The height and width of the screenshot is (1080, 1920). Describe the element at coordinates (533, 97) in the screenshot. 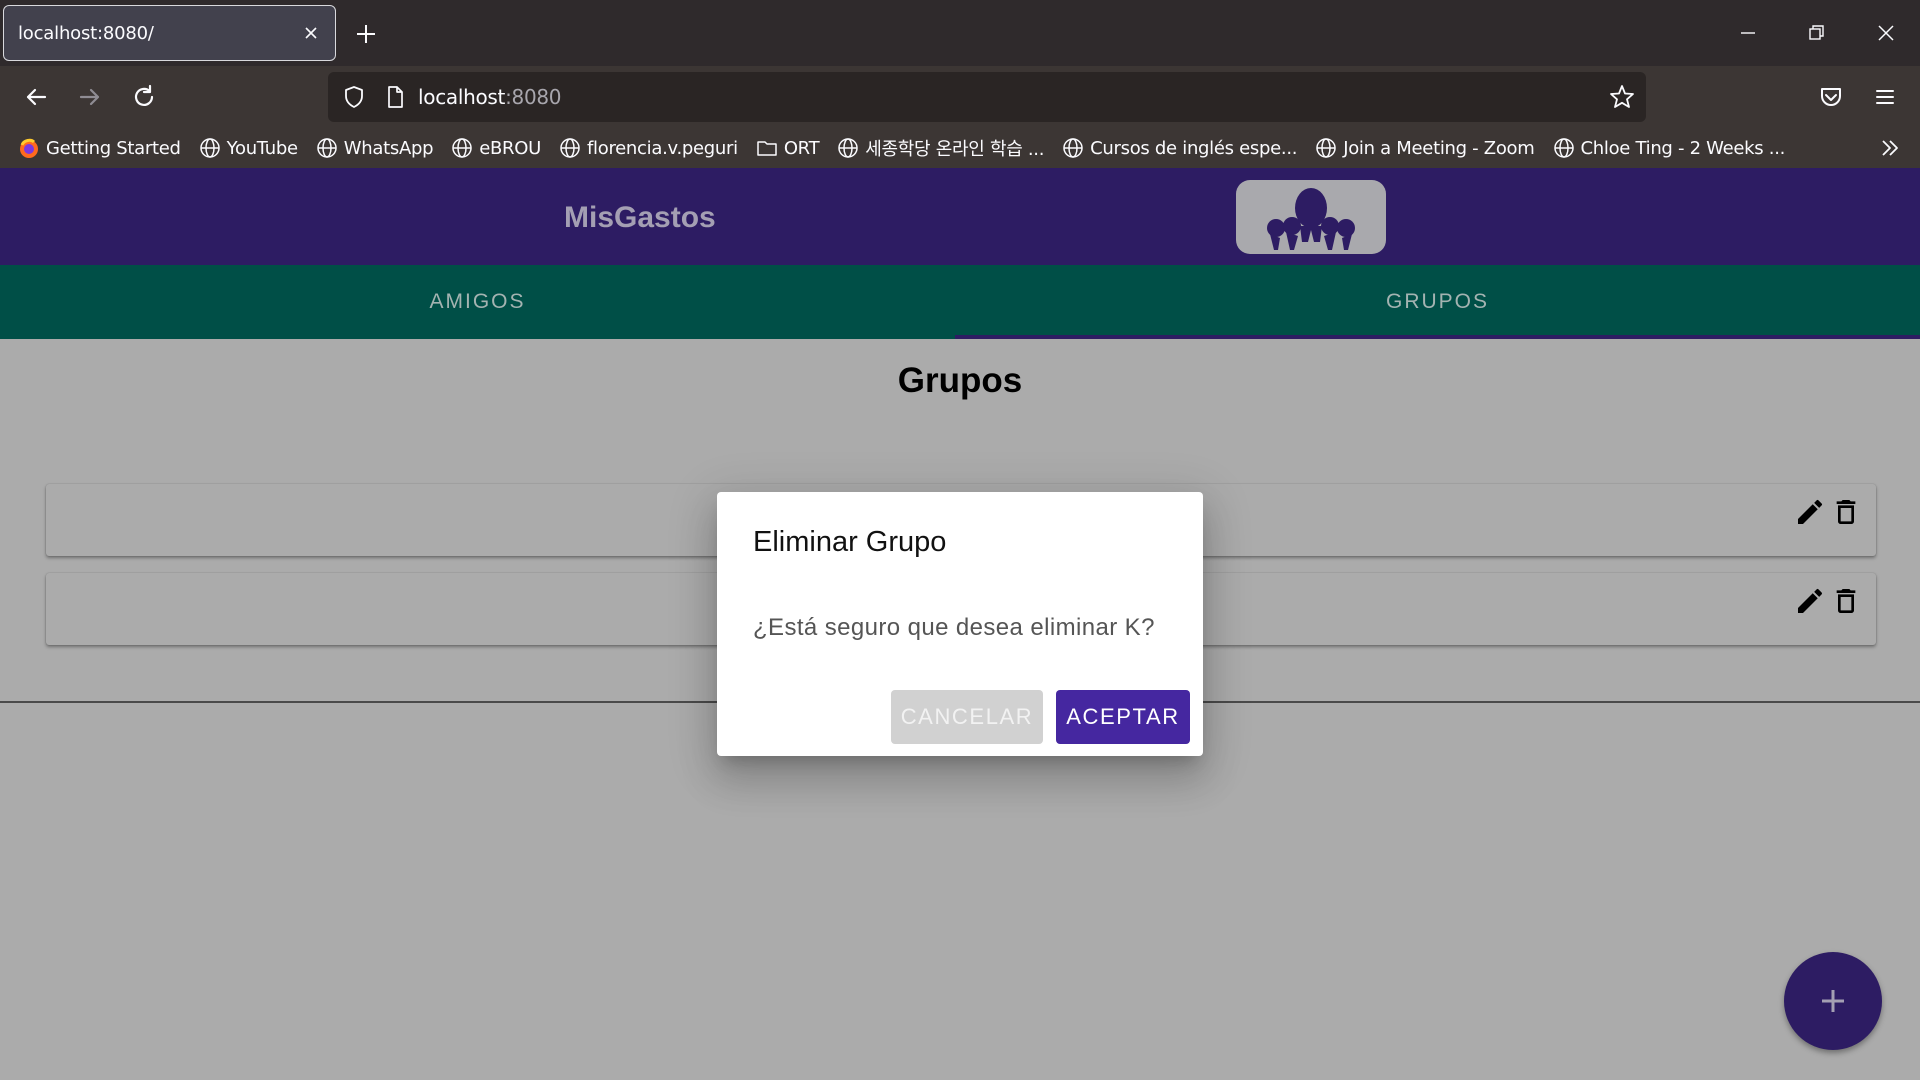

I see `url-port: :8080` at that location.